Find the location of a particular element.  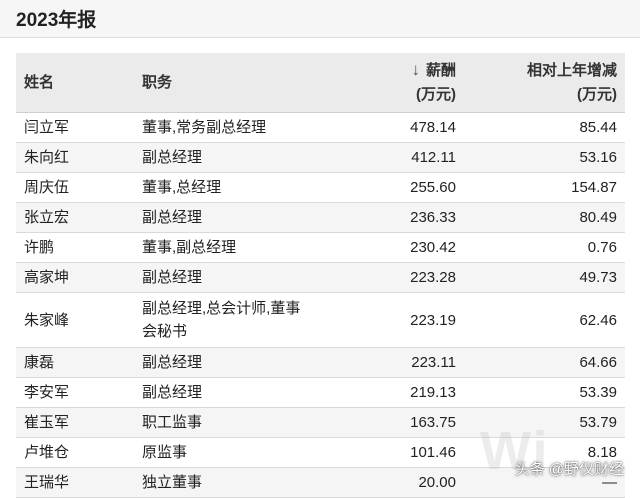

cell-name: 康磊 is located at coordinates (75, 362).